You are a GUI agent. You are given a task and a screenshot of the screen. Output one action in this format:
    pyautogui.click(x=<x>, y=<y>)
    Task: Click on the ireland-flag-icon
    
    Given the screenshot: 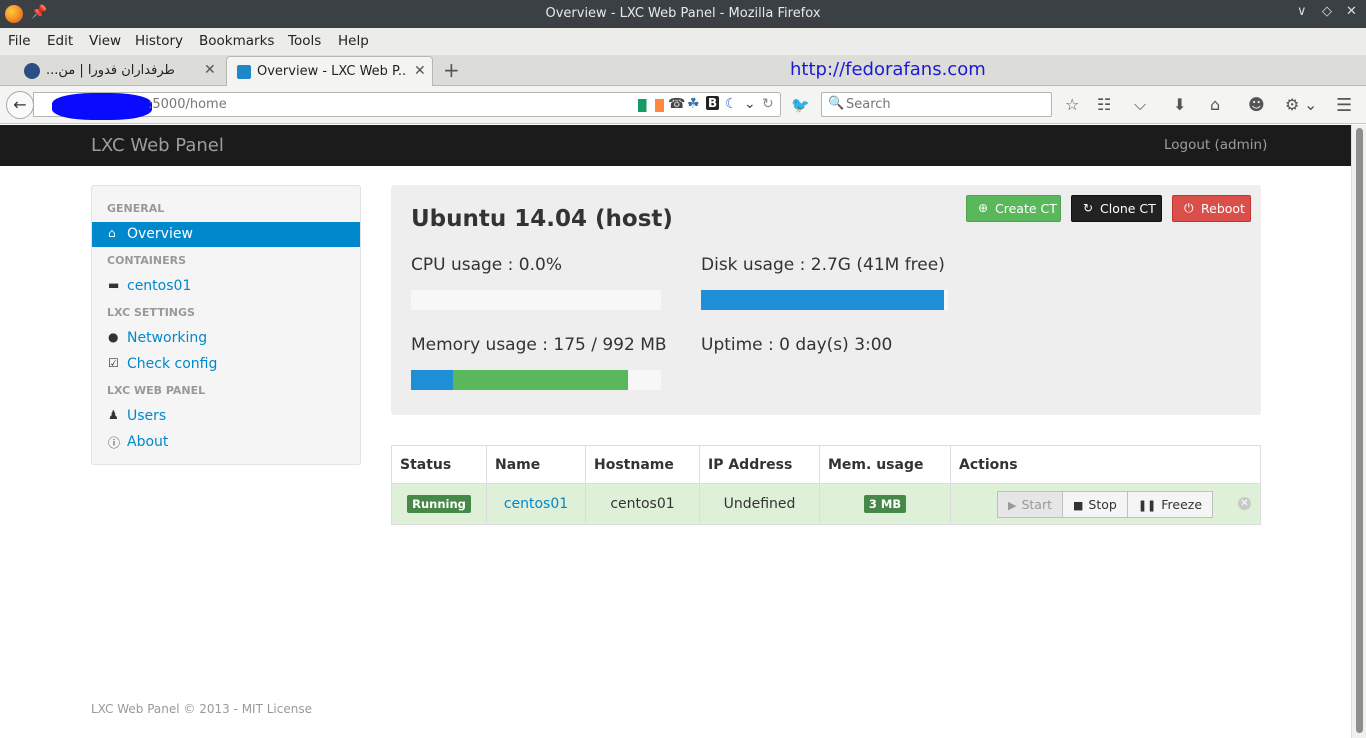 What is the action you would take?
    pyautogui.click(x=651, y=105)
    